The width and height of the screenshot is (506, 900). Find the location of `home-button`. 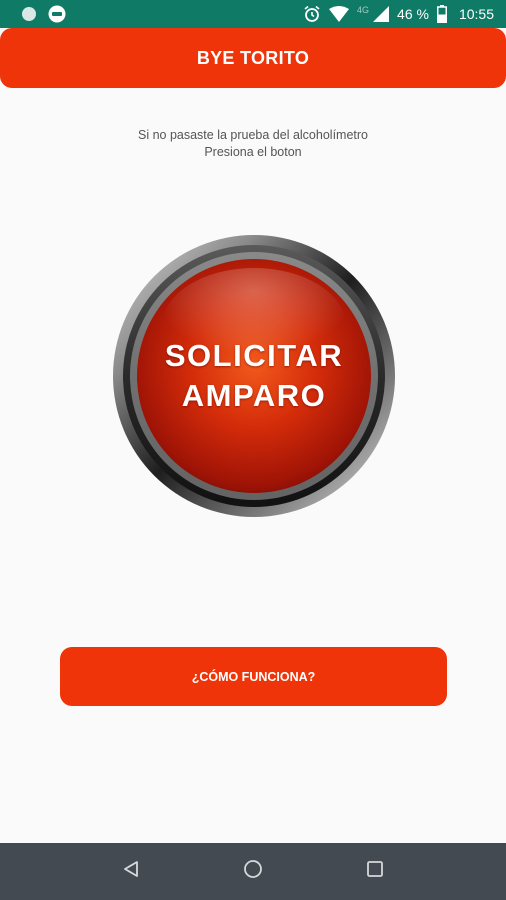

home-button is located at coordinates (253, 872).